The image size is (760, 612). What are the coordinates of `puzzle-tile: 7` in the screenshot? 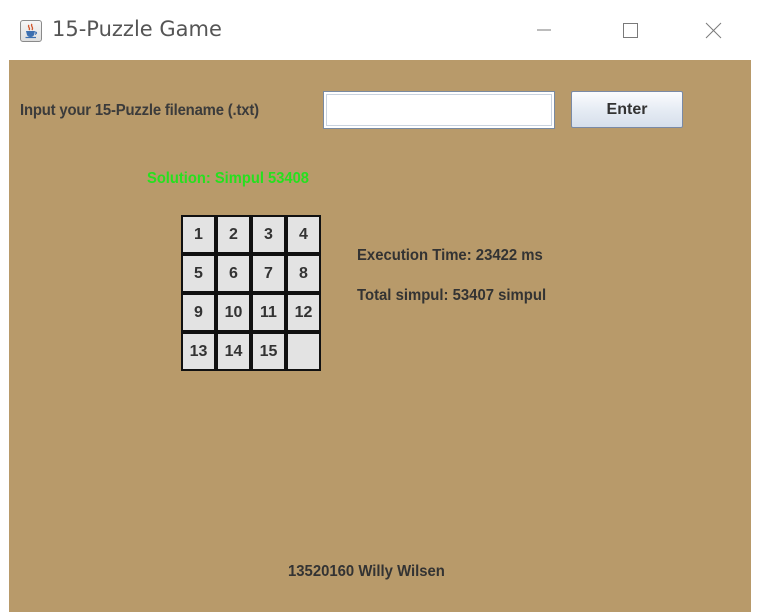 It's located at (268, 273).